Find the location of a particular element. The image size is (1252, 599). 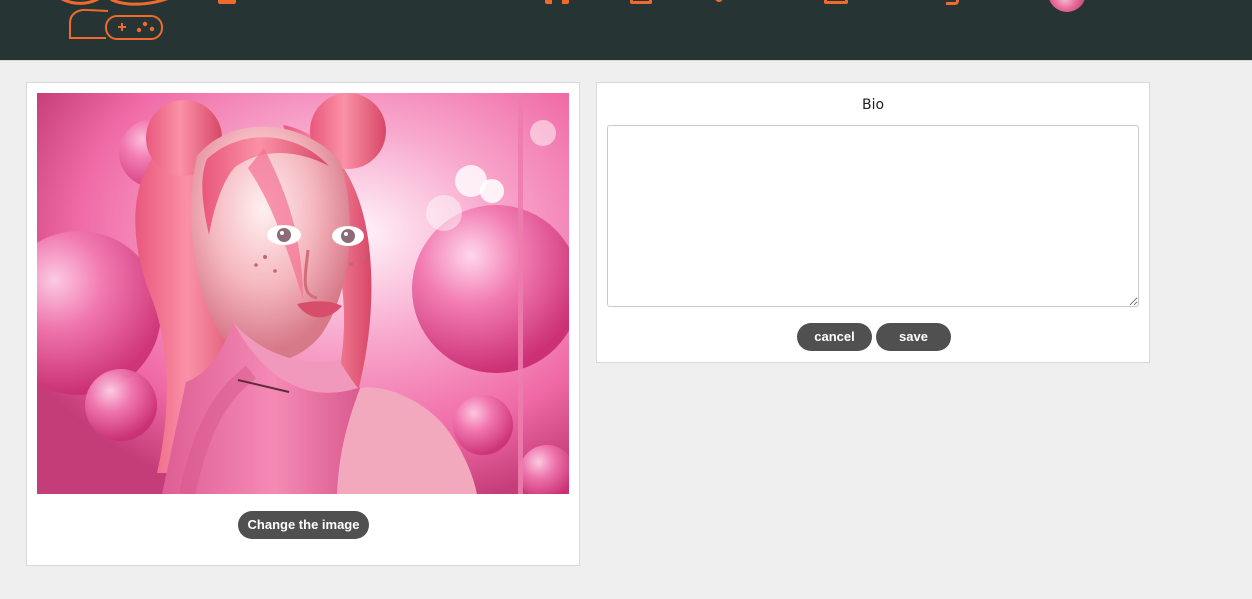

bio-title: Bio is located at coordinates (873, 105).